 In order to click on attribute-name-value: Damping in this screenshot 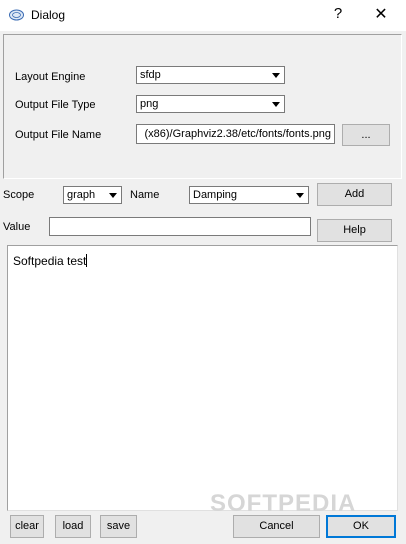, I will do `click(215, 195)`.